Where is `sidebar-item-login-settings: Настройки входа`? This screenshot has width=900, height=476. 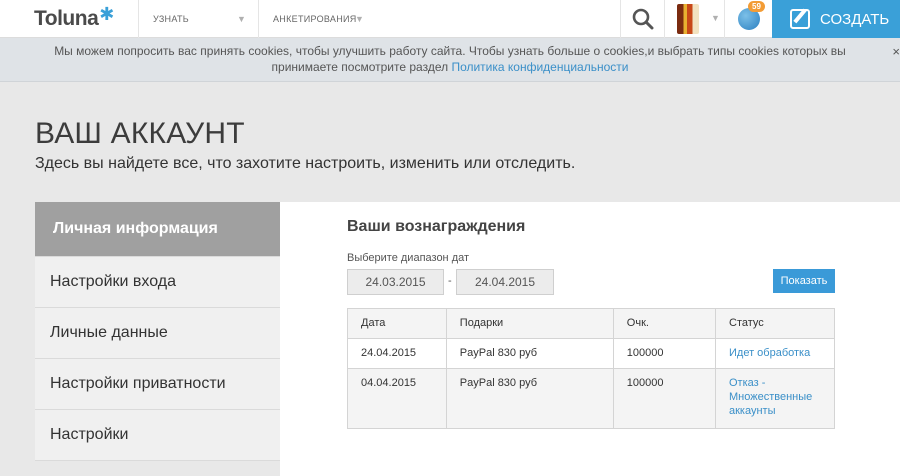
sidebar-item-login-settings: Настройки входа is located at coordinates (157, 282).